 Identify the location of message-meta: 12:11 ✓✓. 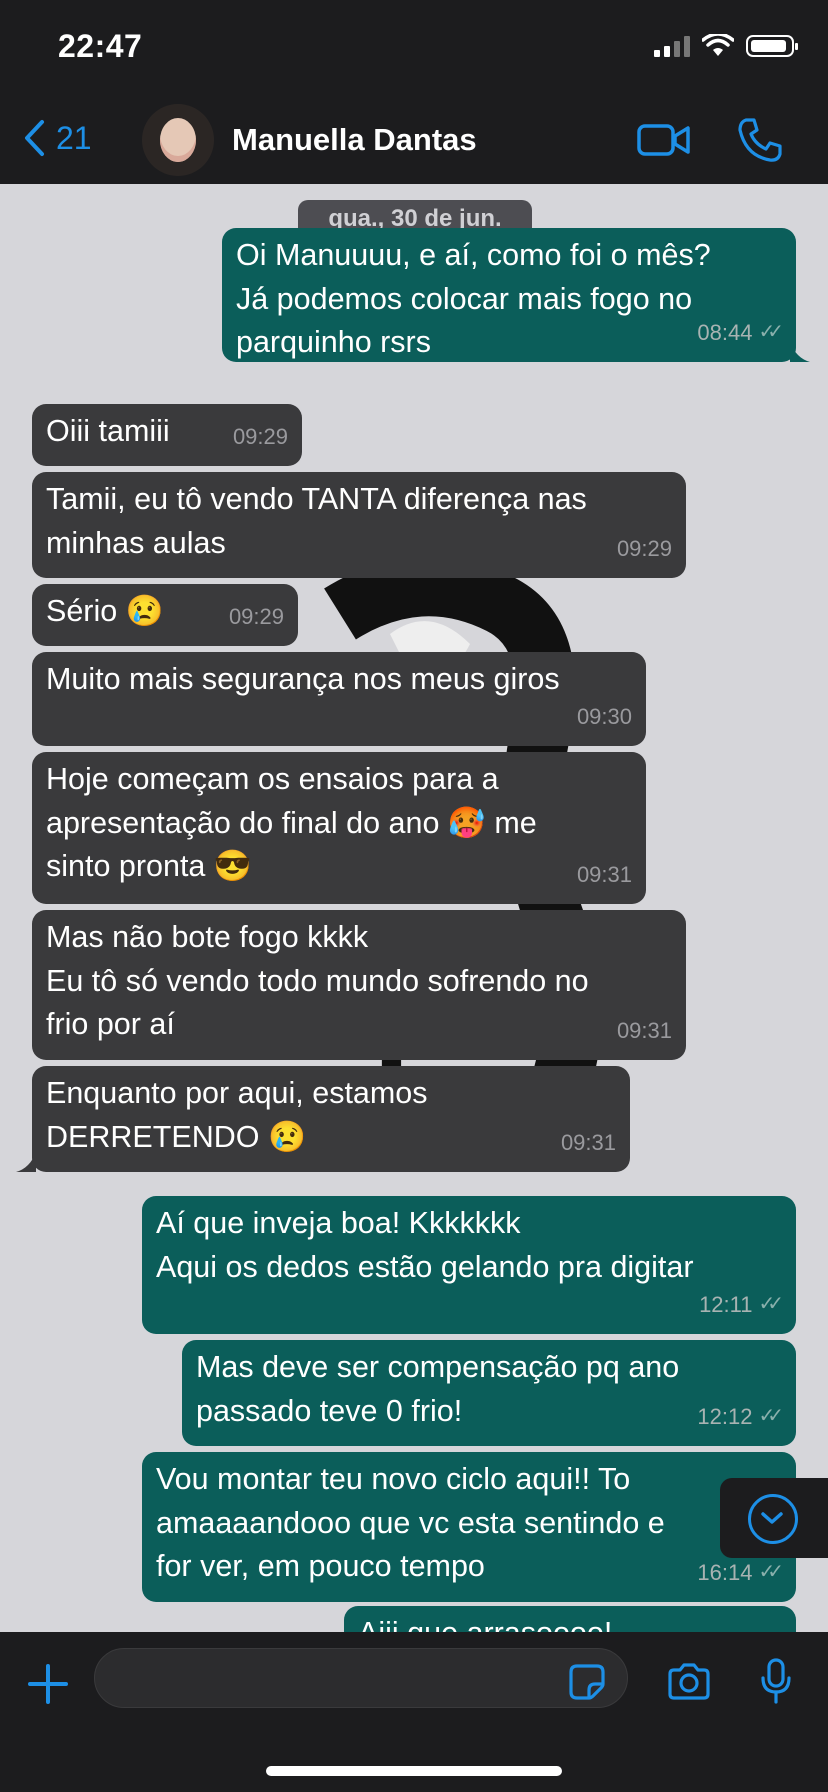
(741, 1305).